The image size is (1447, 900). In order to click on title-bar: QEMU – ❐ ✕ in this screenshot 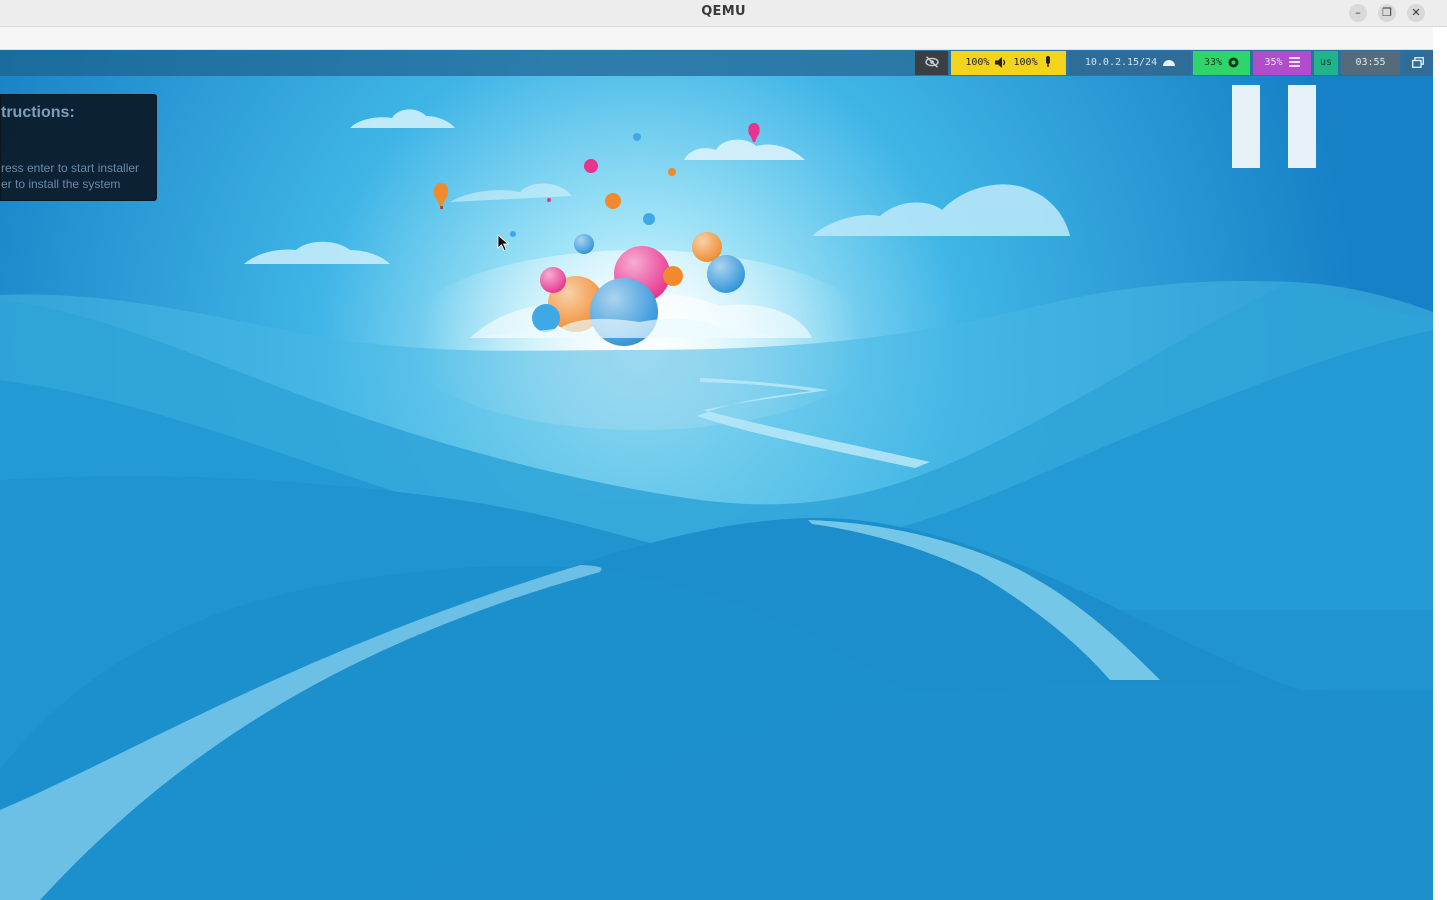, I will do `click(723, 13)`.